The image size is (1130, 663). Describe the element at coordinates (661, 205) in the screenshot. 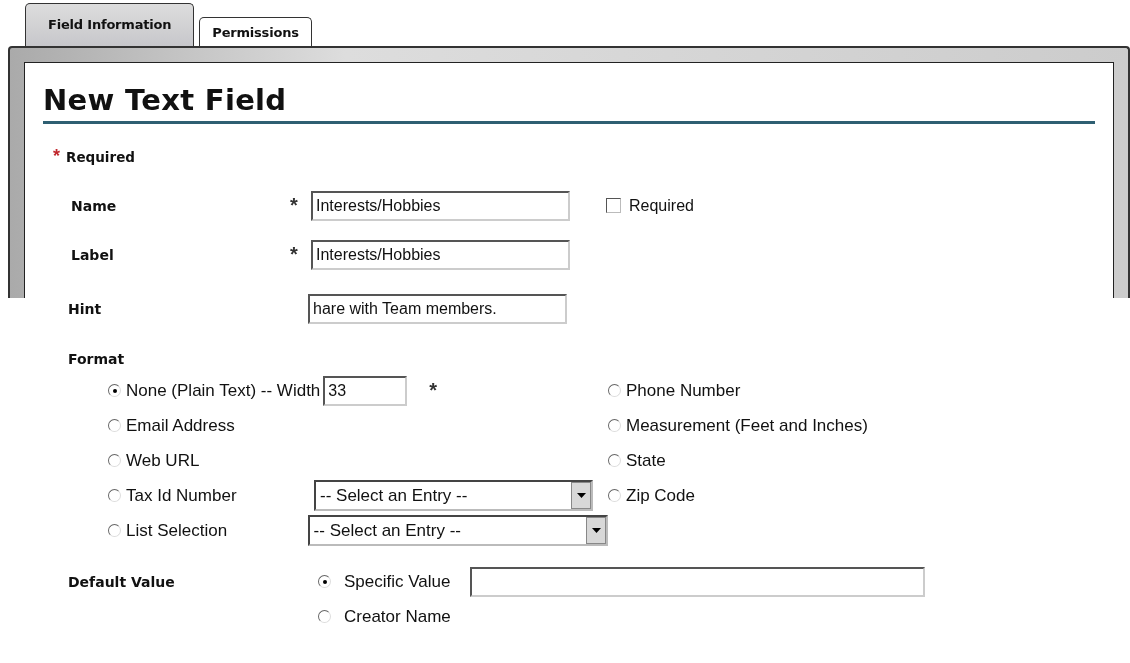

I see `checkbox-label: Required` at that location.